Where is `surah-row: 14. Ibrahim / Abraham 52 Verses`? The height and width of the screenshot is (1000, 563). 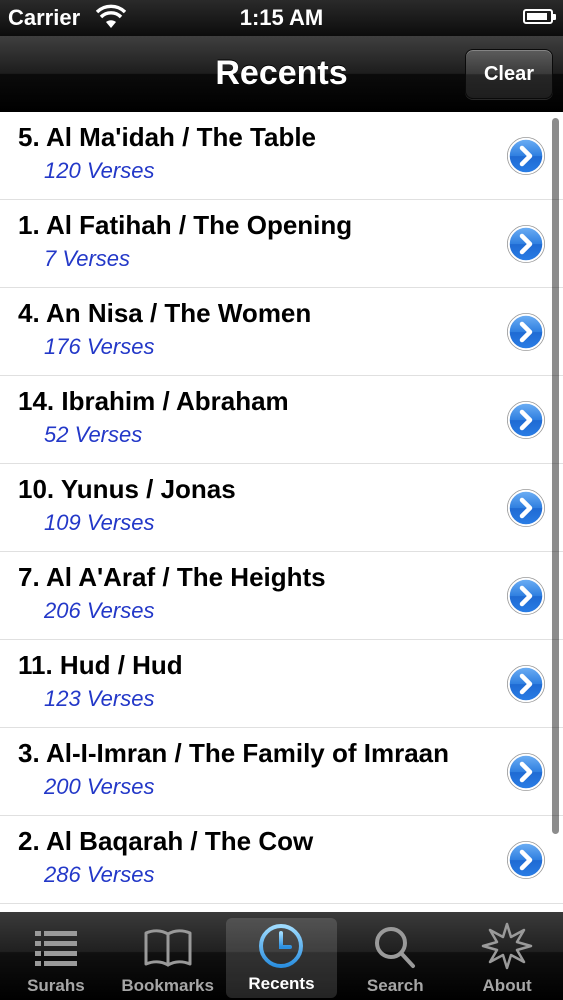
surah-row: 14. Ibrahim / Abraham 52 Verses is located at coordinates (281, 420).